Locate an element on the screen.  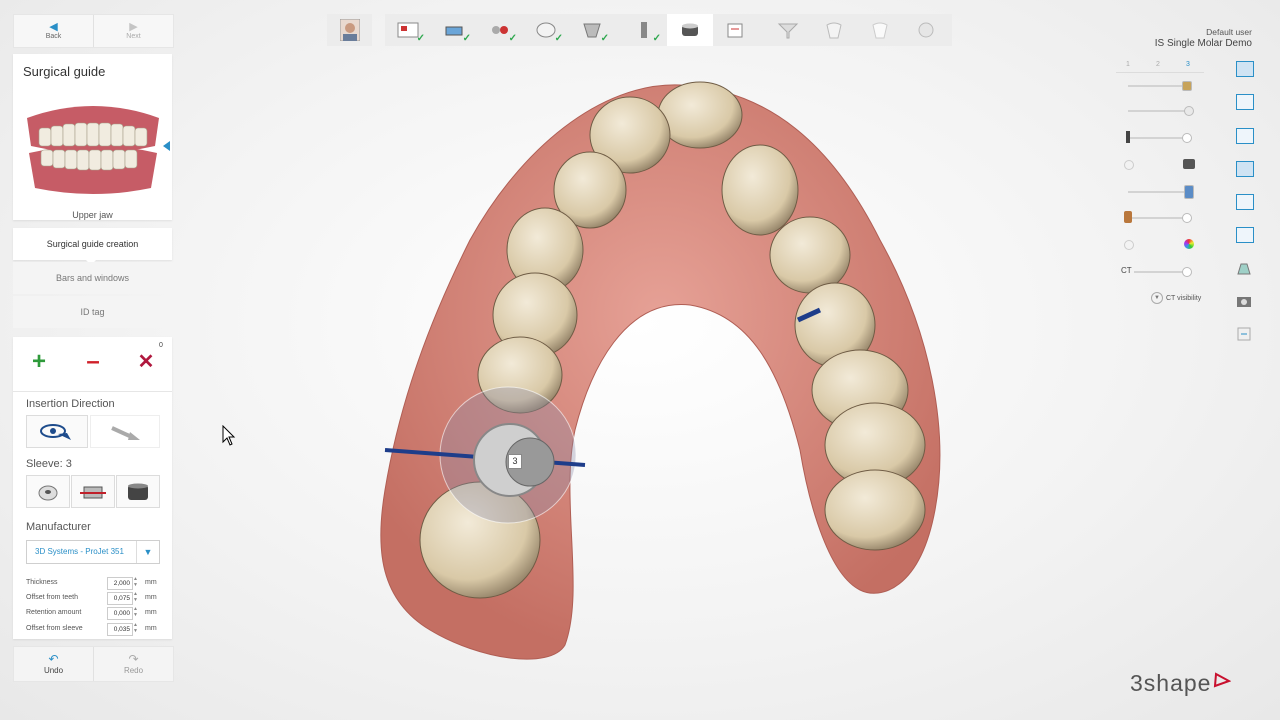
step-label: ID tag is located at coordinates (92, 312).